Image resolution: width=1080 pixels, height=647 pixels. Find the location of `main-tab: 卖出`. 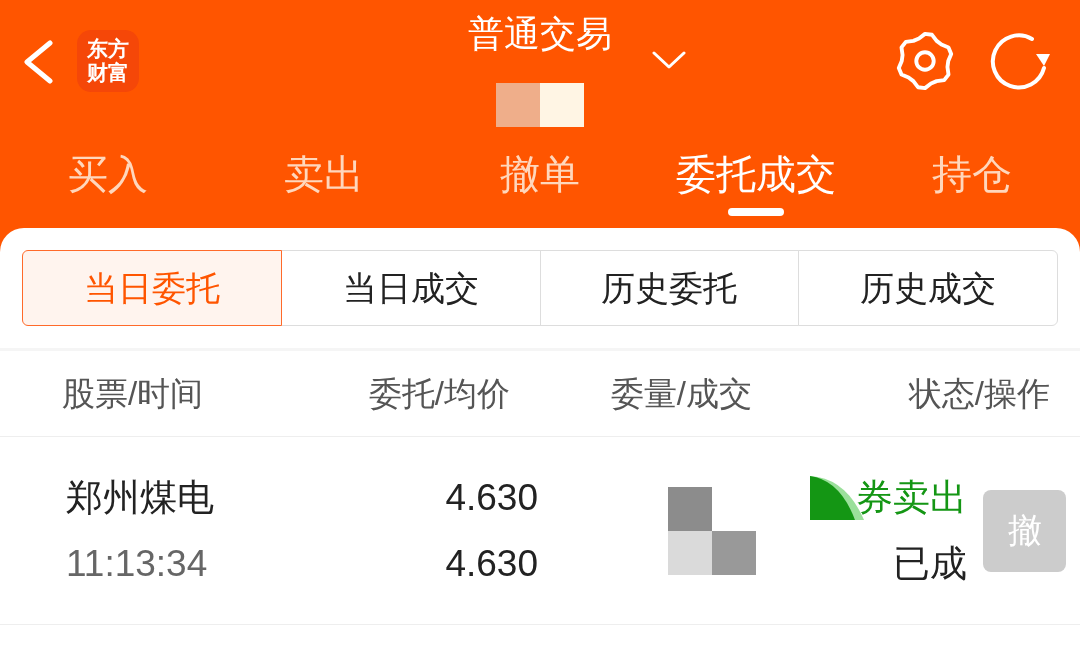

main-tab: 卖出 is located at coordinates (324, 174).